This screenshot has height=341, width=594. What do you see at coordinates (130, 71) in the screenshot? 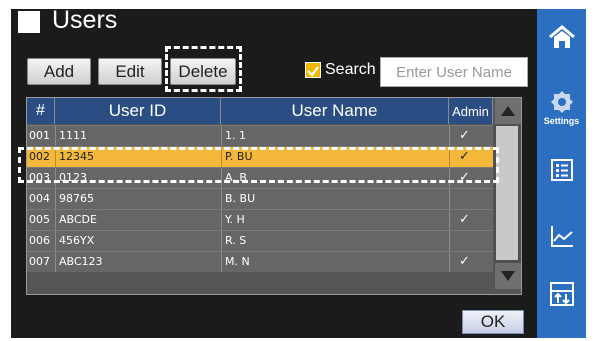
I see `edit-button: Edit` at bounding box center [130, 71].